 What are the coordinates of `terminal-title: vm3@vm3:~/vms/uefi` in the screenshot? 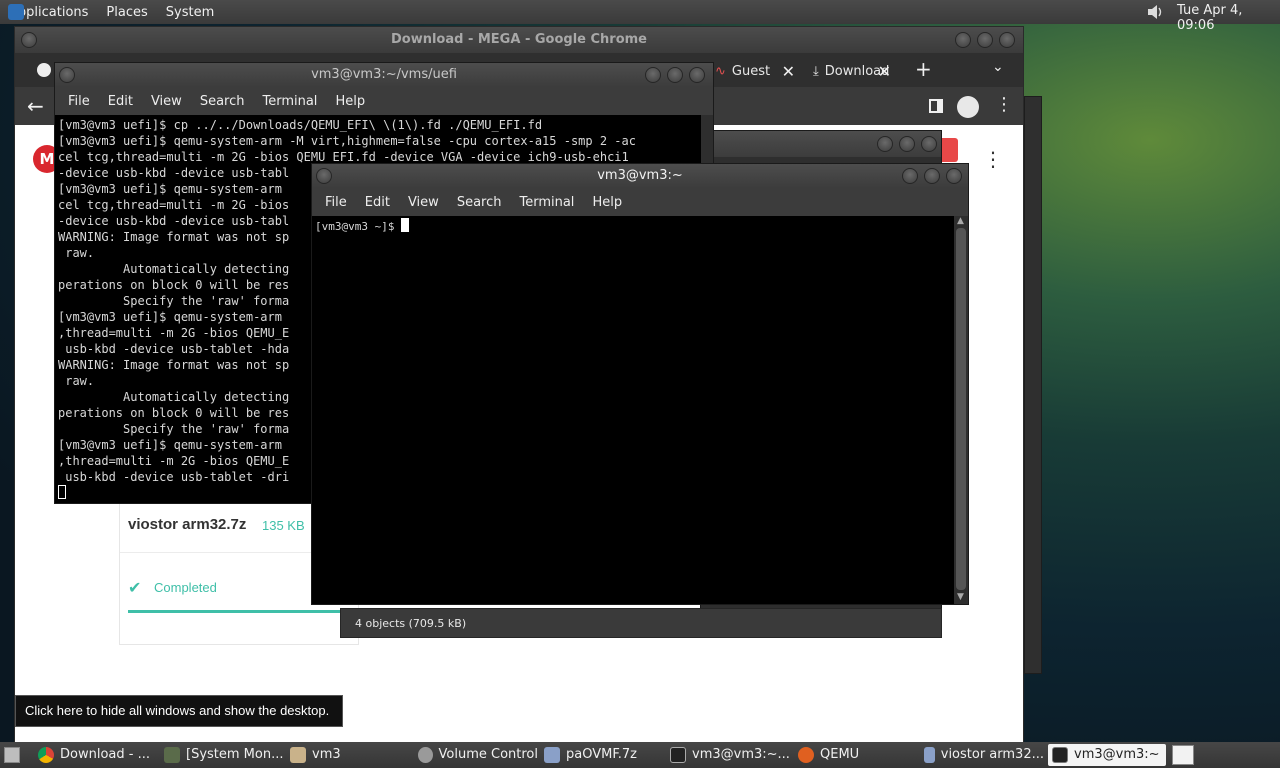 It's located at (384, 74).